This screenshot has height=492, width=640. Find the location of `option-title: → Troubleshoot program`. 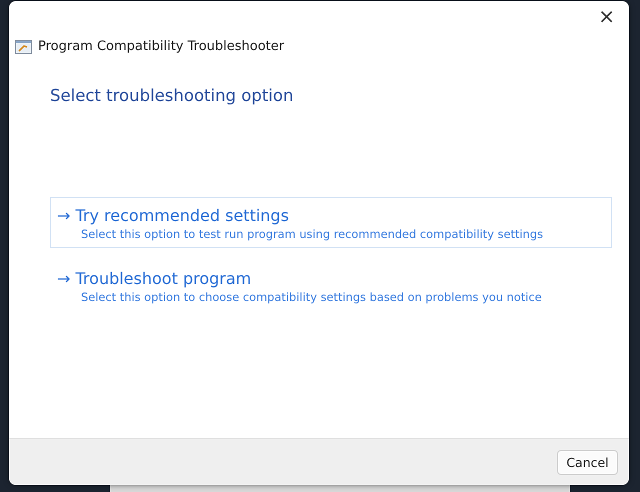

option-title: → Troubleshoot program is located at coordinates (154, 278).